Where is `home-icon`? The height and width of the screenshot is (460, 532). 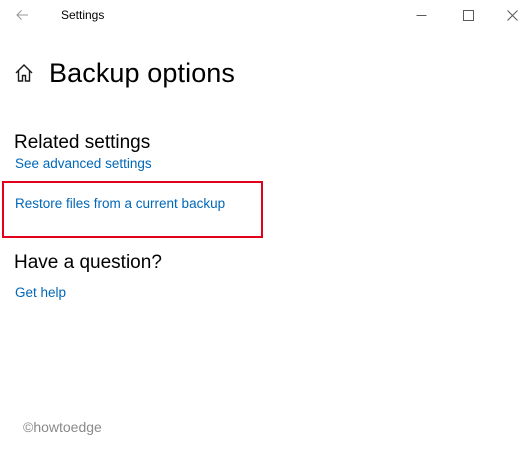 home-icon is located at coordinates (24, 73).